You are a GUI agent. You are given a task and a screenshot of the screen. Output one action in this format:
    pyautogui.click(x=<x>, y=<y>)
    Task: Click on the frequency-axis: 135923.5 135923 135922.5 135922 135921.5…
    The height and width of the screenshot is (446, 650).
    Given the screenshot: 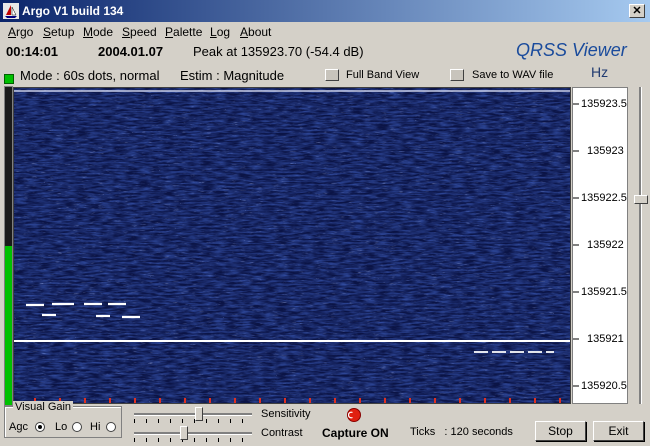 What is the action you would take?
    pyautogui.click(x=600, y=245)
    